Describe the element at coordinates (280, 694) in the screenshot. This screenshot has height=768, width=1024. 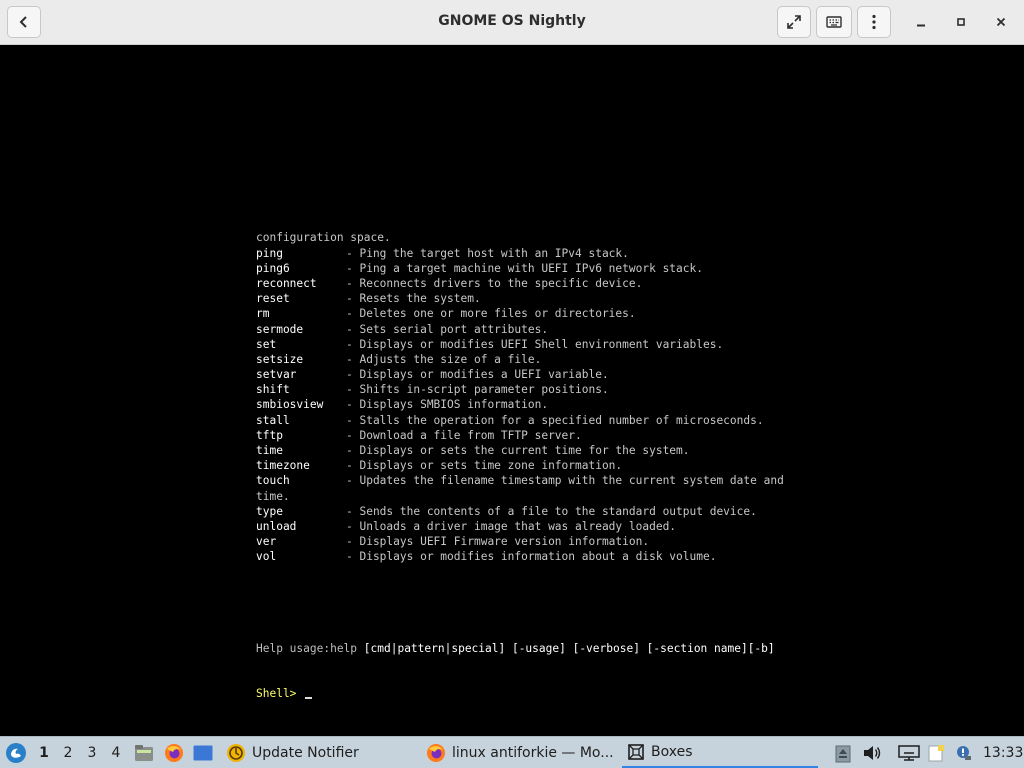
I see `shell-prompt: Shell>` at that location.